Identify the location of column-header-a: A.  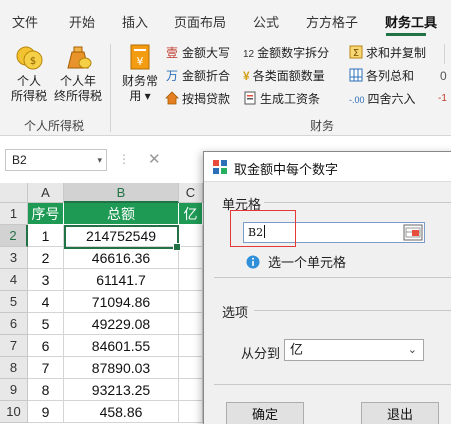
(46, 193).